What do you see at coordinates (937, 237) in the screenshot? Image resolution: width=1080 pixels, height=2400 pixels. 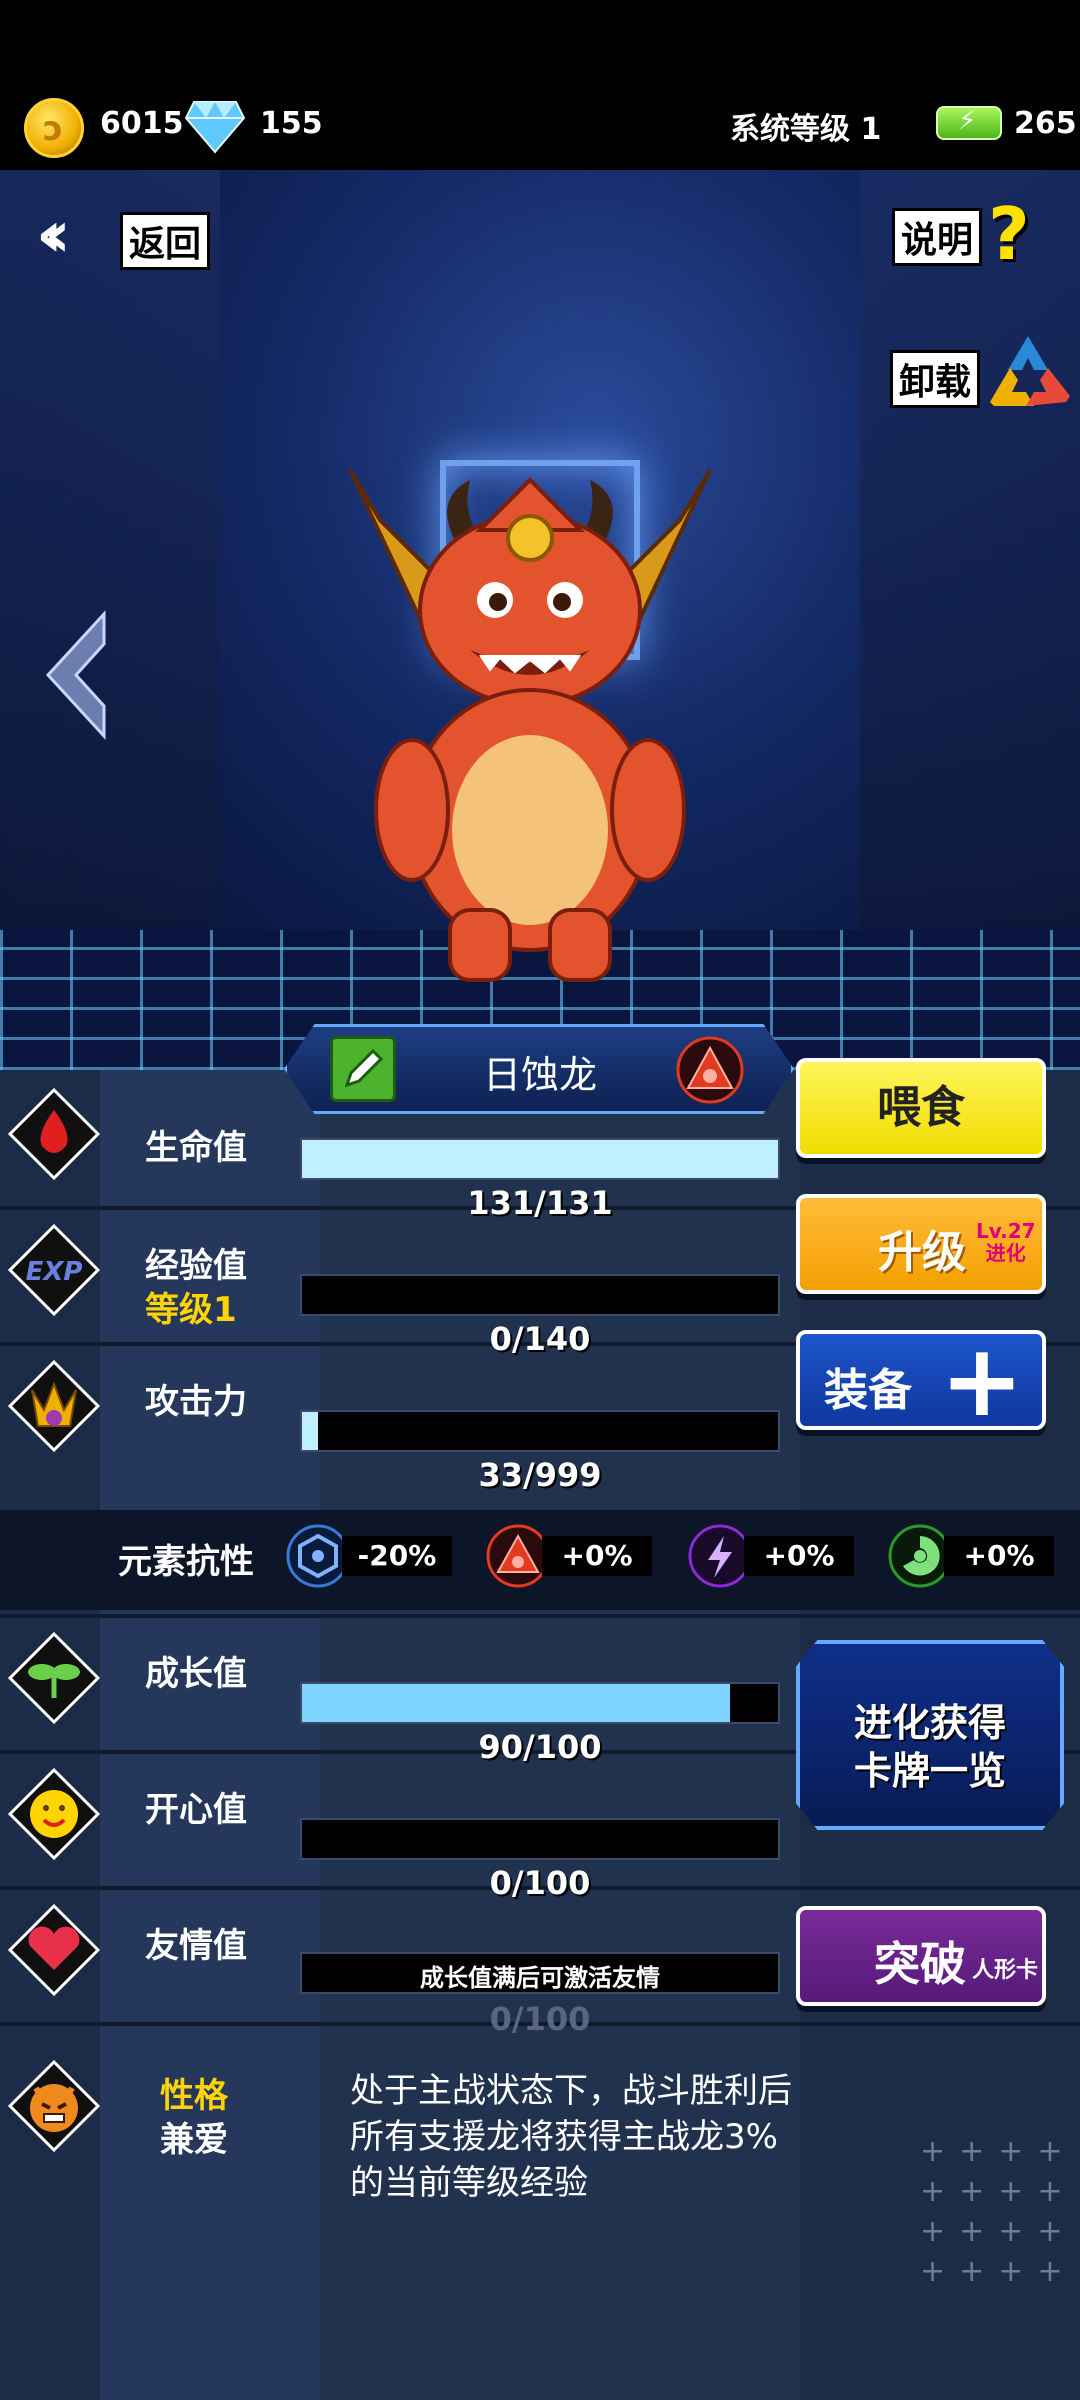 I see `help-label: 说明` at bounding box center [937, 237].